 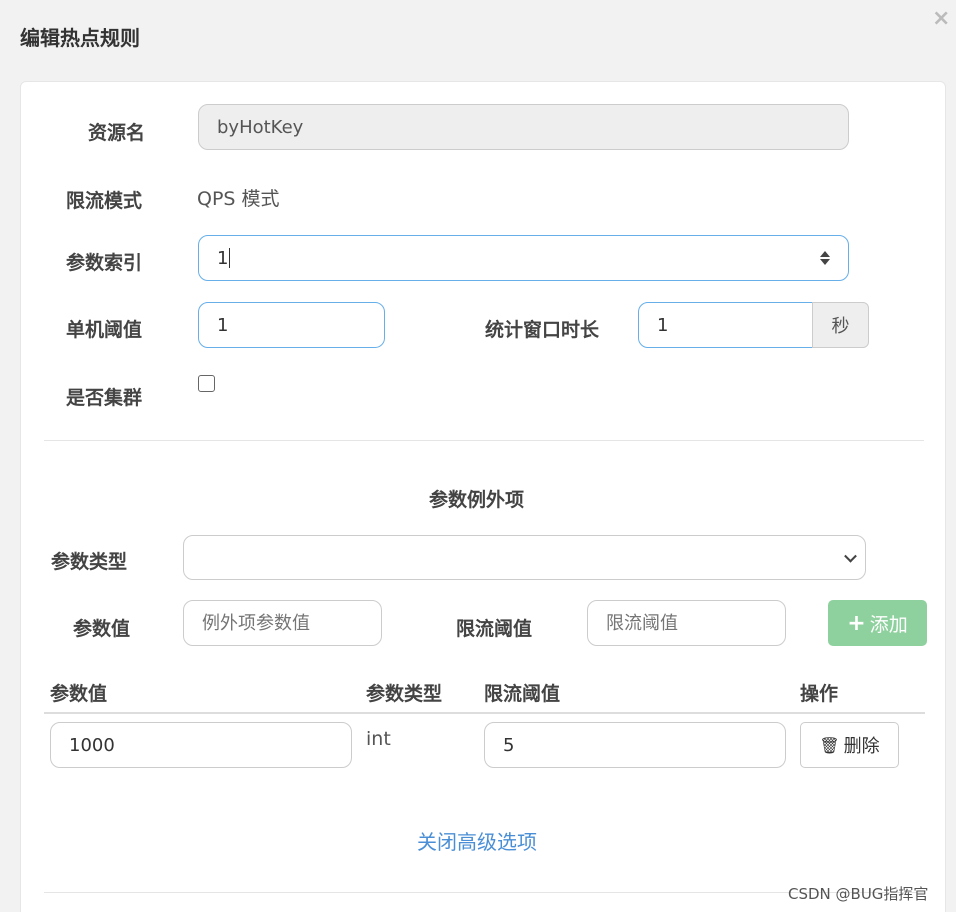 I want to click on row-limit-input: 5, so click(x=635, y=745).